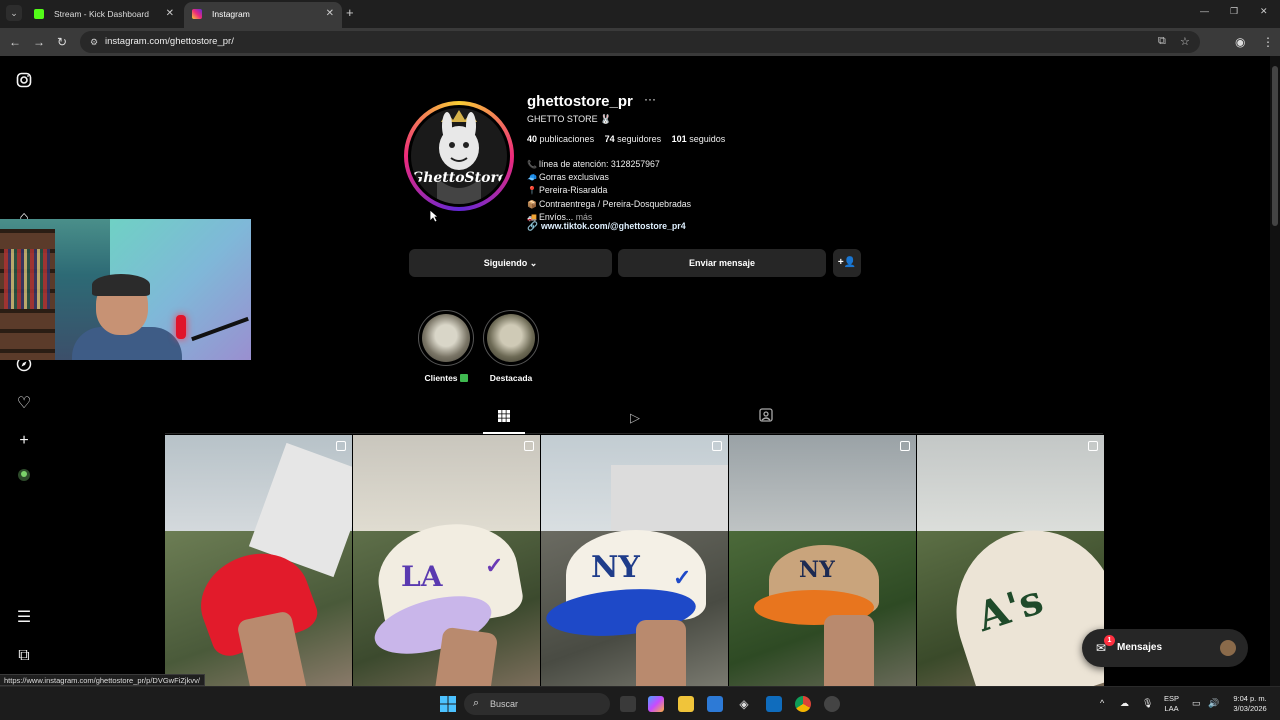 The height and width of the screenshot is (720, 1280). What do you see at coordinates (441, 378) in the screenshot?
I see `highlight-label: Clientes` at bounding box center [441, 378].